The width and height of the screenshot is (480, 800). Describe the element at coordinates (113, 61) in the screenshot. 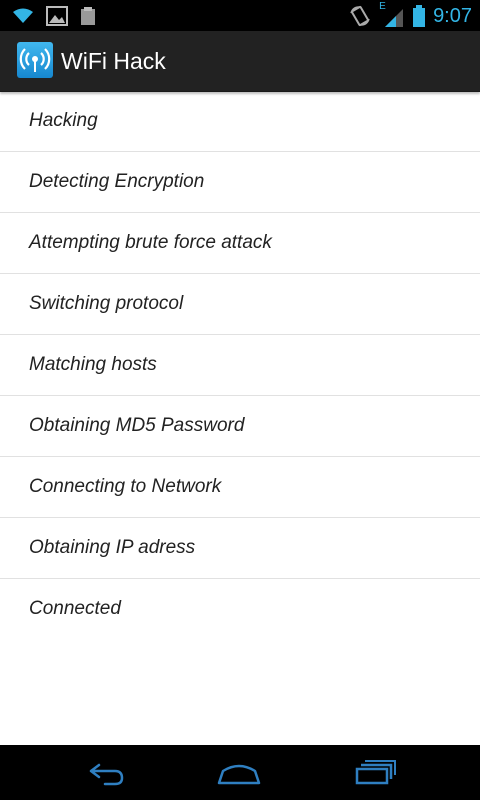

I see `app-title: WiFi Hack` at that location.